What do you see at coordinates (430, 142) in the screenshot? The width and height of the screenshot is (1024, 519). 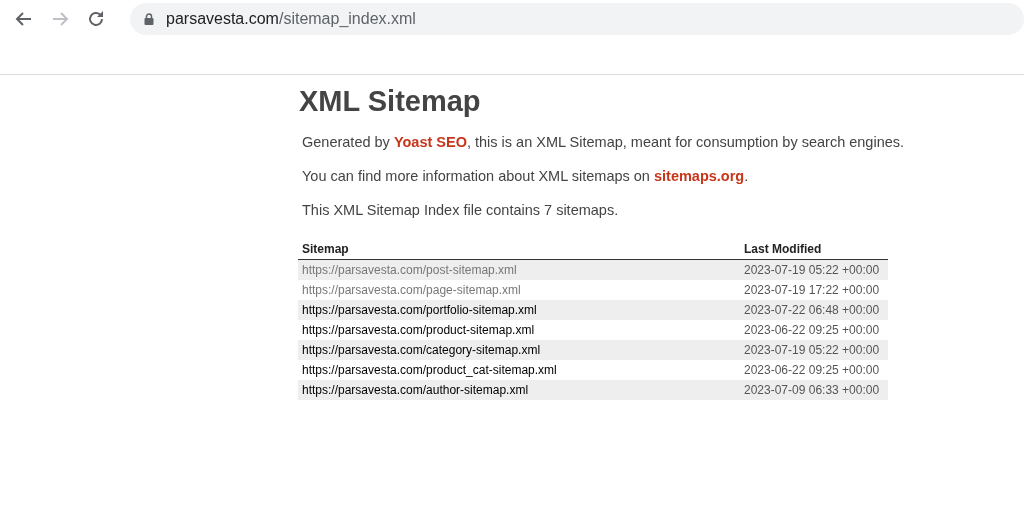 I see `link: Yoast SEO` at bounding box center [430, 142].